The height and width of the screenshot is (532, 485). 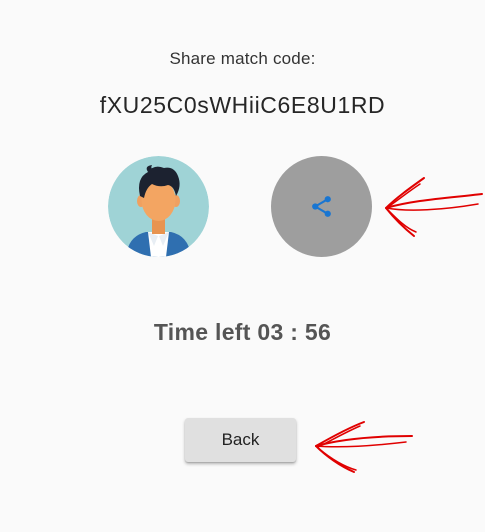 What do you see at coordinates (240, 440) in the screenshot?
I see `back-button: Back` at bounding box center [240, 440].